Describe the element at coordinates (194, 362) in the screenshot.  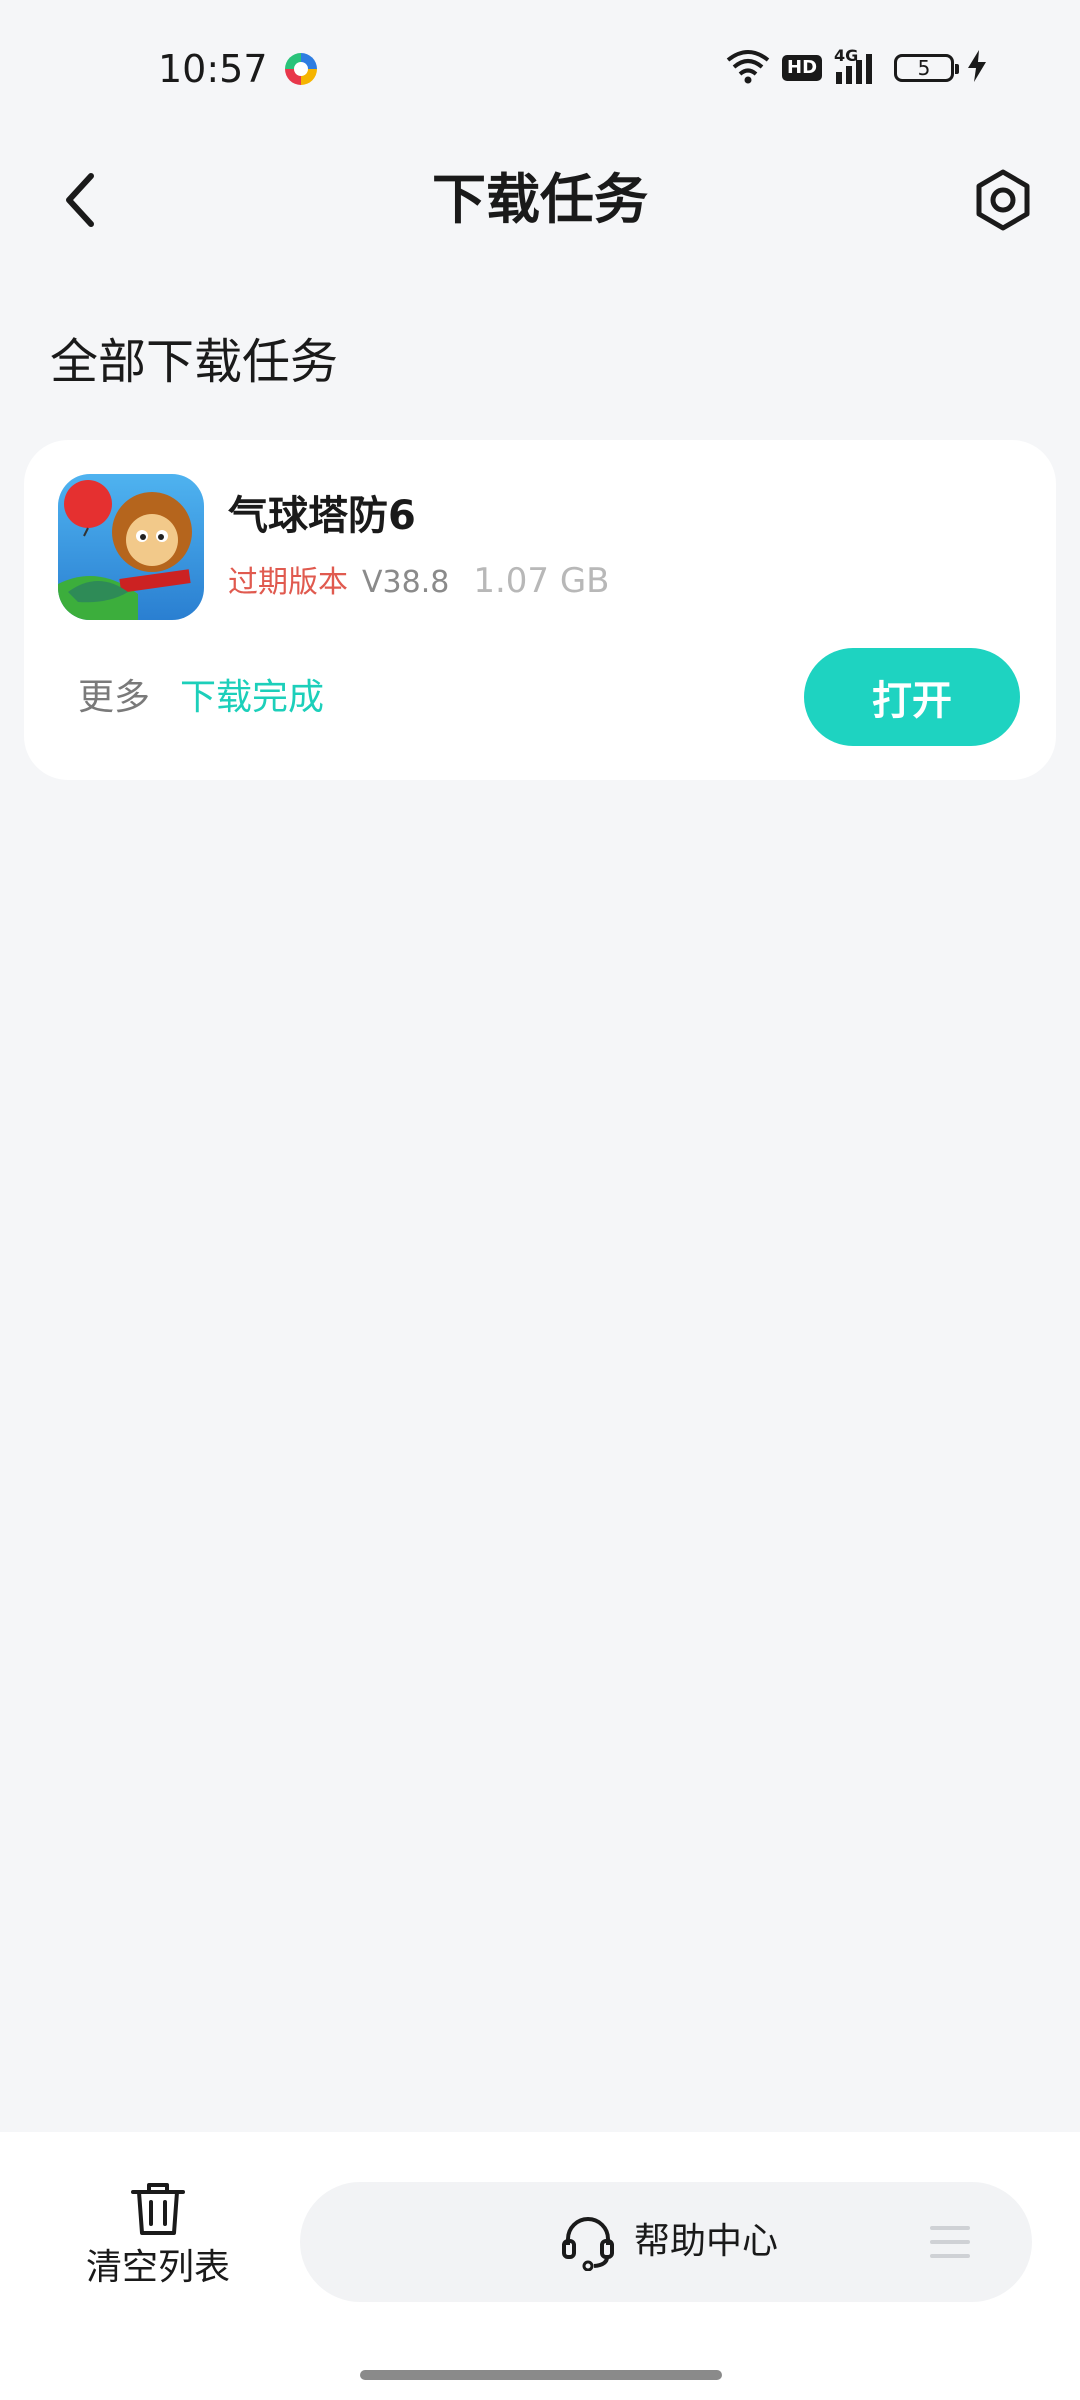
I see `section-title: 全部下载任务` at that location.